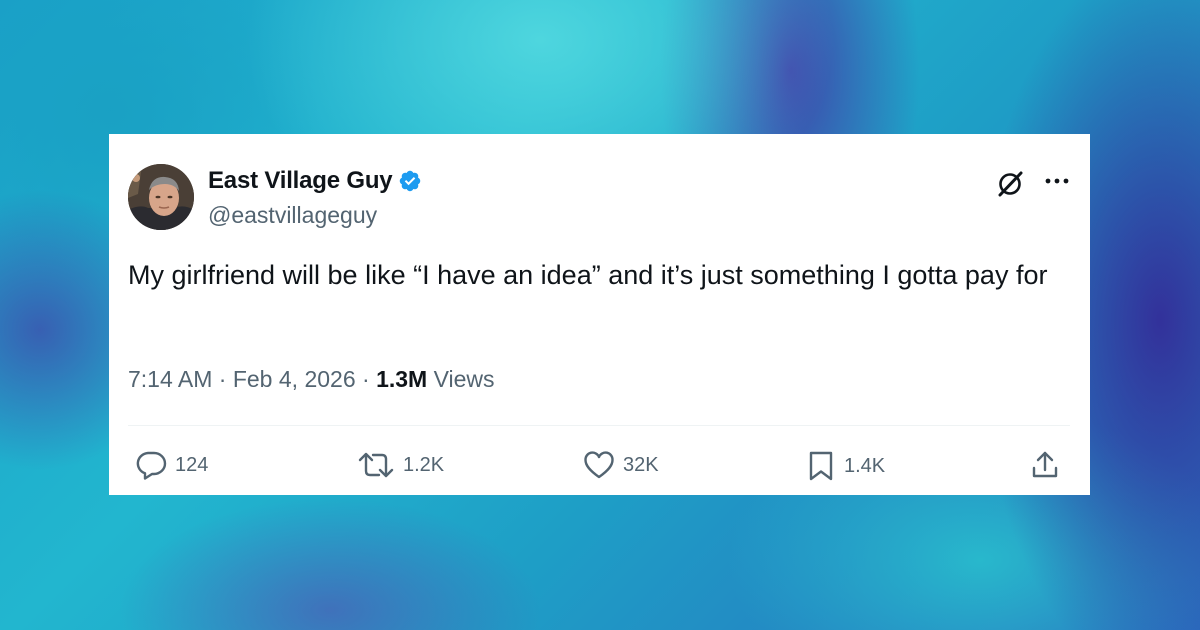  What do you see at coordinates (424, 464) in the screenshot?
I see `repost-count: 1.2K` at bounding box center [424, 464].